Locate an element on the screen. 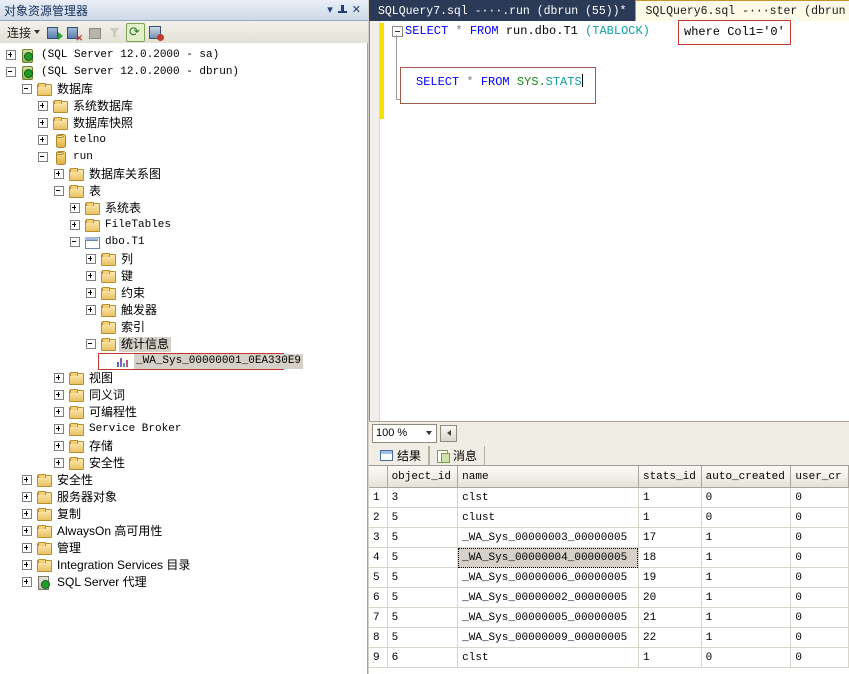  tree-node: dbo.T1 is located at coordinates (183, 242).